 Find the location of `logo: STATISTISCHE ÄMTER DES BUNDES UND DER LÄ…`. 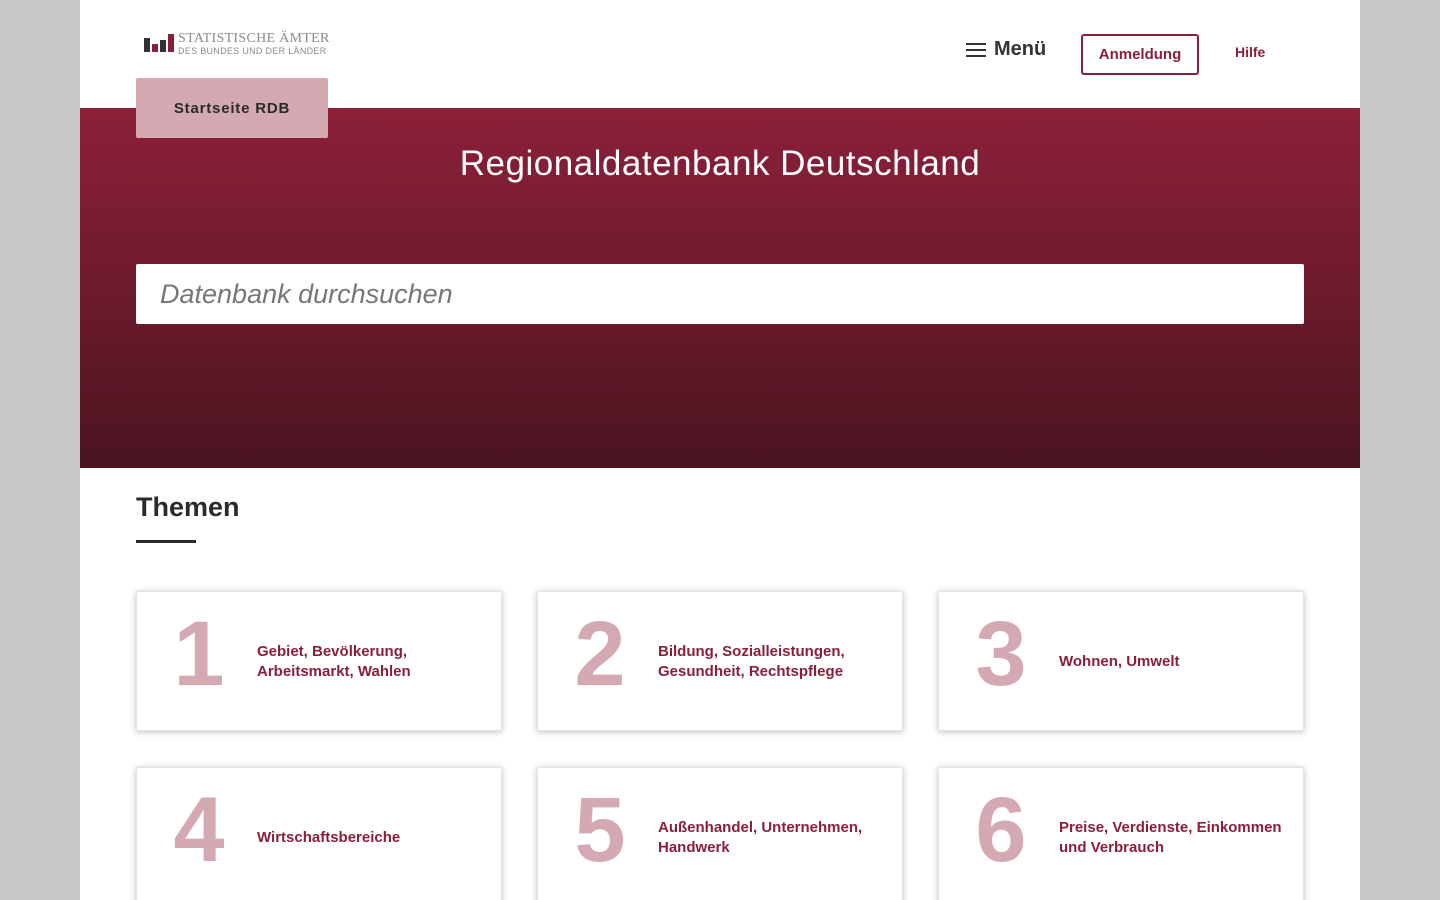

logo: STATISTISCHE ÄMTER DES BUNDES UND DER LÄ… is located at coordinates (237, 44).